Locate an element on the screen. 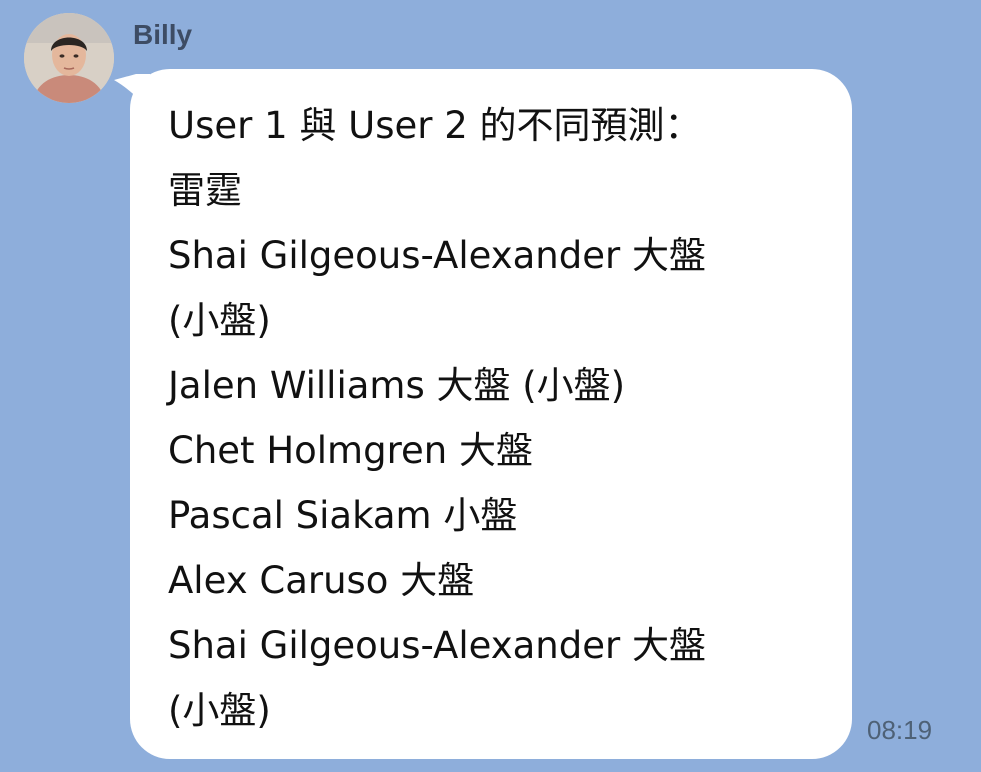  message-timestamp: 08:19 is located at coordinates (900, 730).